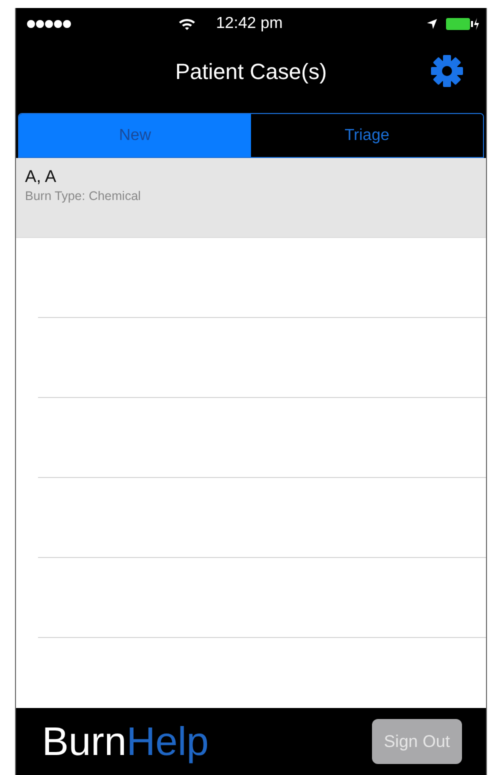  Describe the element at coordinates (463, 24) in the screenshot. I see `battery-icon` at that location.